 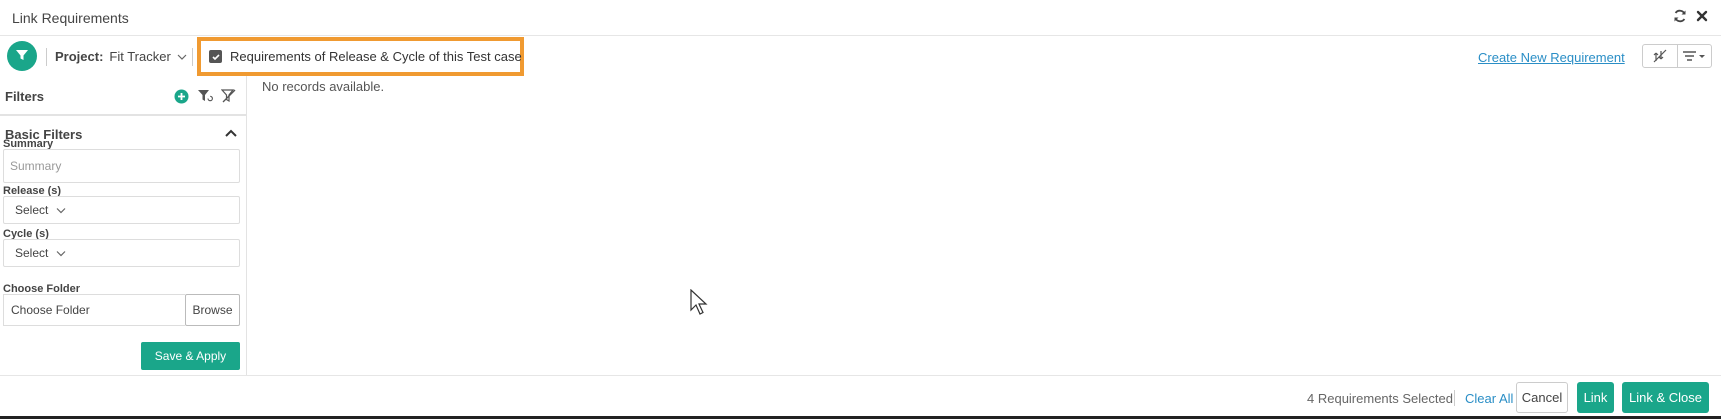 What do you see at coordinates (860, 18) in the screenshot?
I see `dialog-titlebar: Link Requirements` at bounding box center [860, 18].